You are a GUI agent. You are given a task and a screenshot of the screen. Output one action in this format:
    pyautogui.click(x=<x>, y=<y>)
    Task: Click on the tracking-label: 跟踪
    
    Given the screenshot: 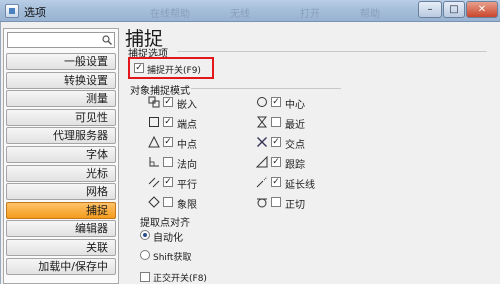 What is the action you would take?
    pyautogui.click(x=295, y=165)
    